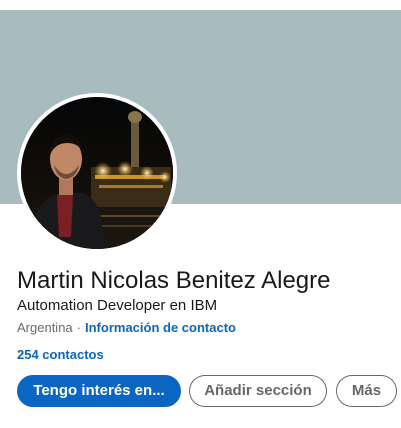 Image resolution: width=401 pixels, height=428 pixels. I want to click on avatar-photo, so click(97, 173).